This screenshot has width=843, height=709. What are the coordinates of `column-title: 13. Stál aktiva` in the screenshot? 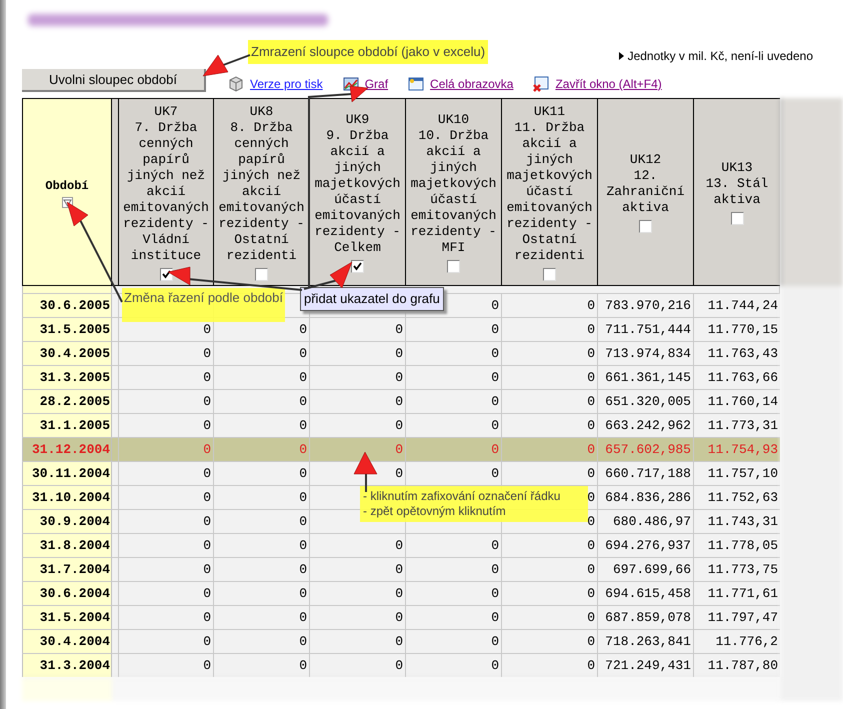 It's located at (737, 192).